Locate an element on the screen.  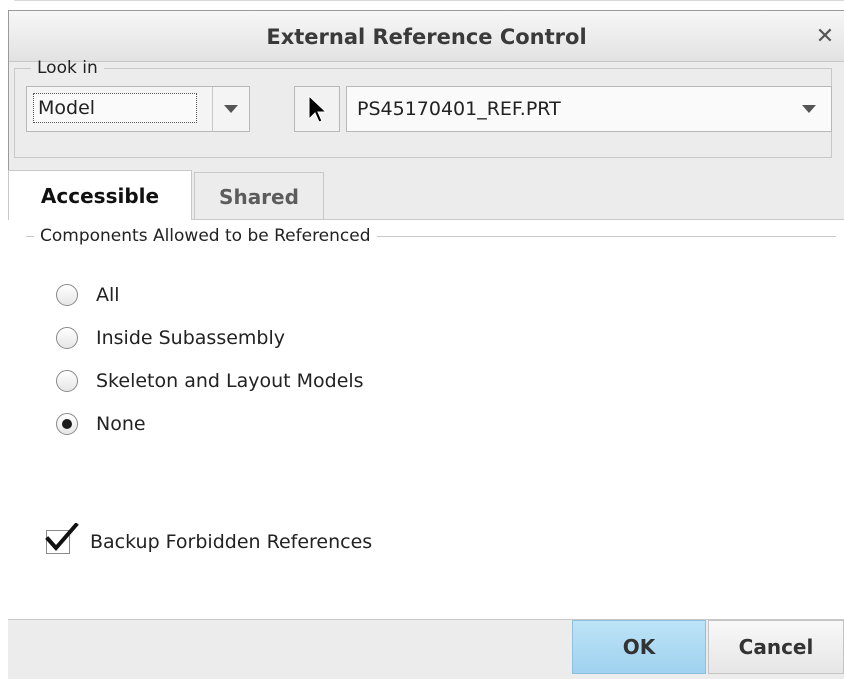
title-bar: External Reference Control ✕ is located at coordinates (426, 36).